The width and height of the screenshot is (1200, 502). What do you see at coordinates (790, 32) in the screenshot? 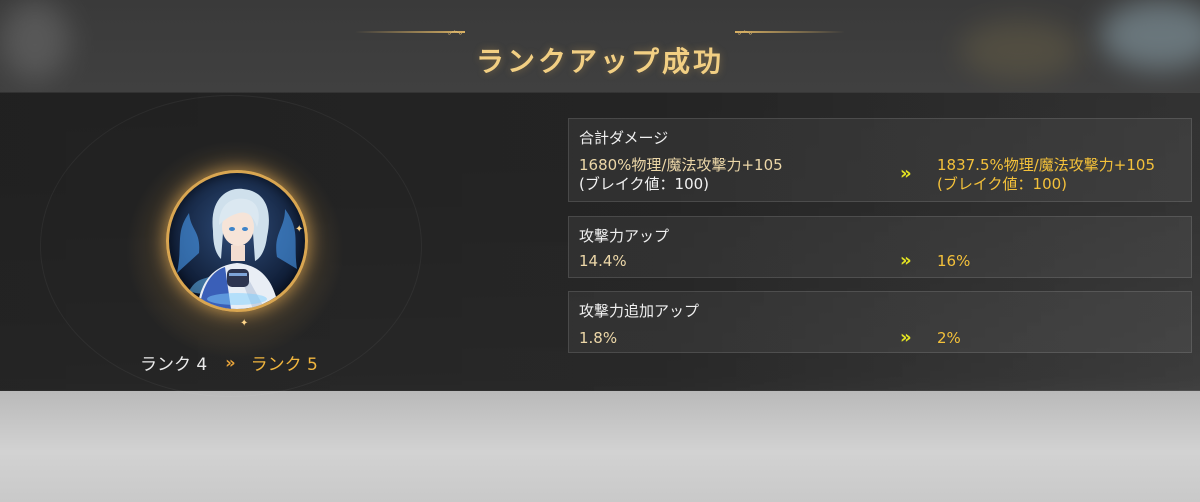
I see `title-divider-right` at bounding box center [790, 32].